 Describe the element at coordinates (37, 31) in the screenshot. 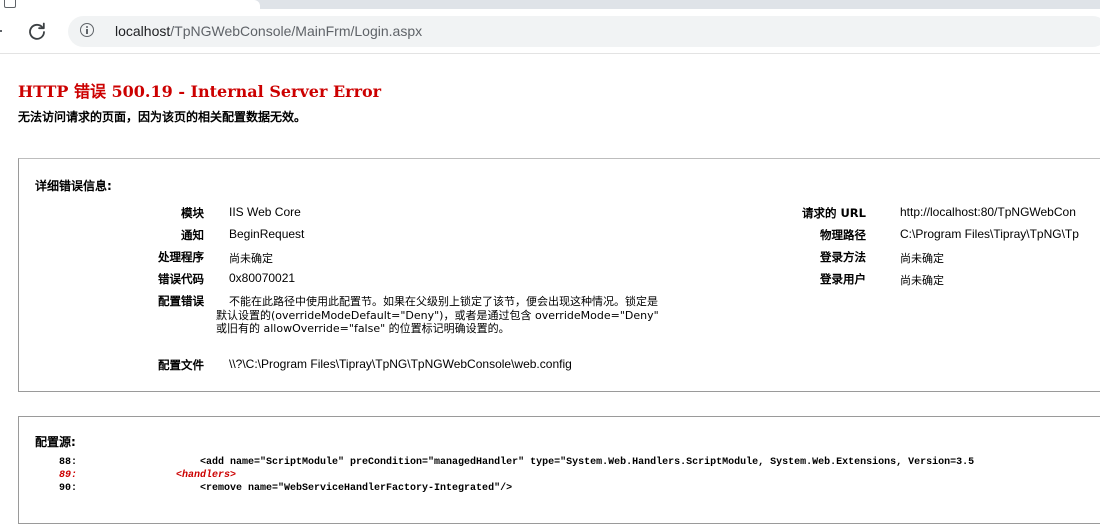

I see `reload-icon` at that location.